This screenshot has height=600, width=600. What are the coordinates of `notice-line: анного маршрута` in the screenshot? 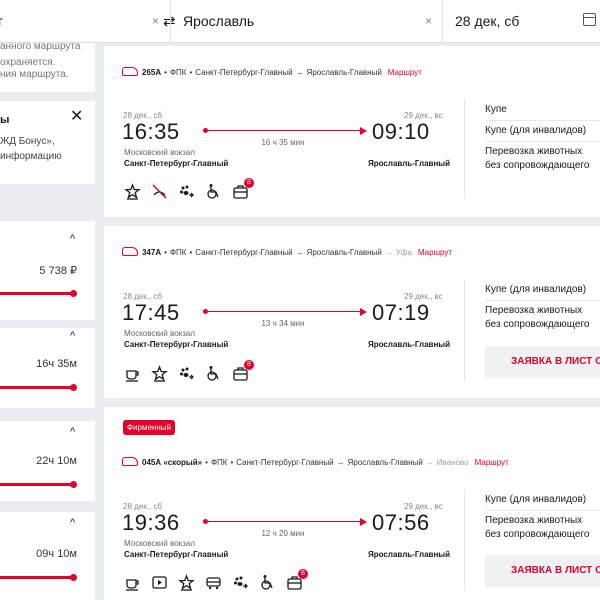 It's located at (40, 46).